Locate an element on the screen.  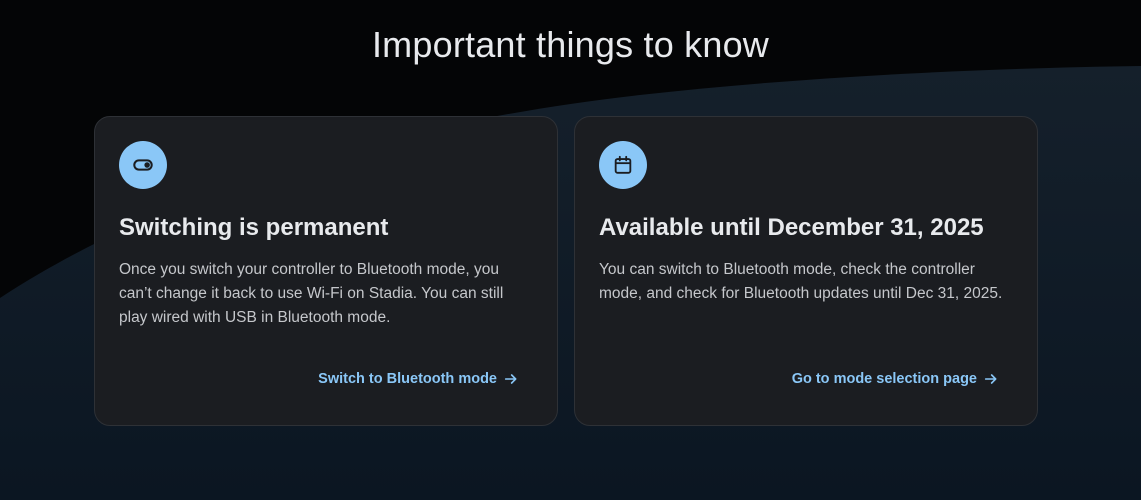
link-label: Go to mode selection page is located at coordinates (884, 379).